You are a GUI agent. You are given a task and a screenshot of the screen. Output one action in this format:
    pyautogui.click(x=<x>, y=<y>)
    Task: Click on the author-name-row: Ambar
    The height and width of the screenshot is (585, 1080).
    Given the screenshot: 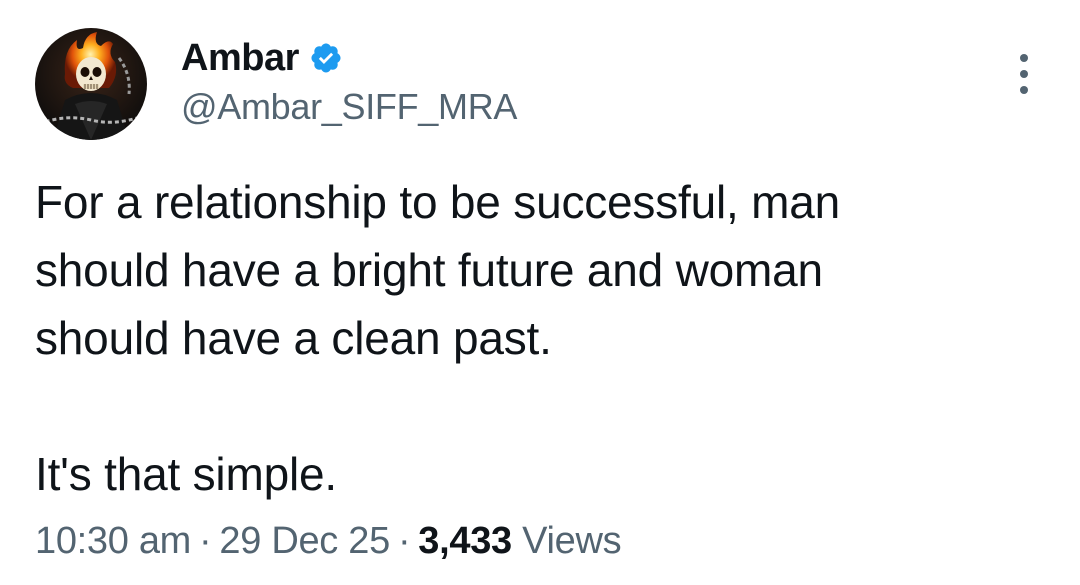 What is the action you would take?
    pyautogui.click(x=262, y=58)
    